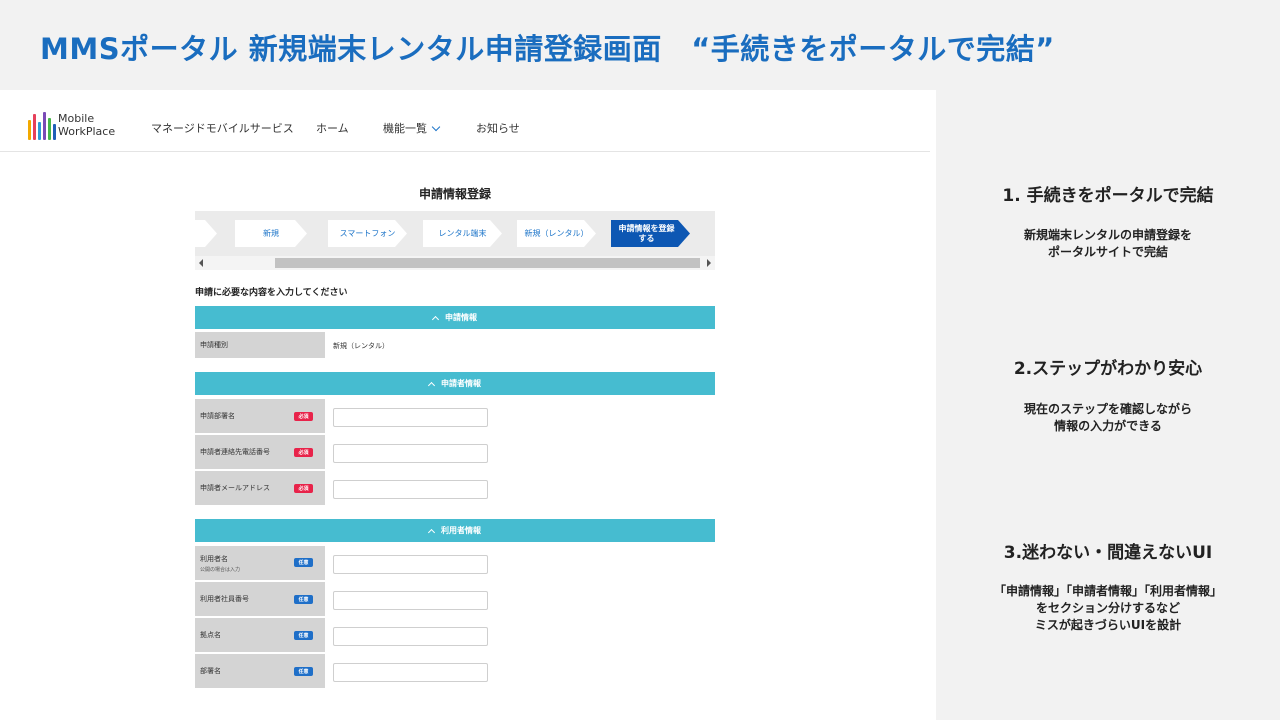  I want to click on section-application-info: 申請情報, so click(455, 317).